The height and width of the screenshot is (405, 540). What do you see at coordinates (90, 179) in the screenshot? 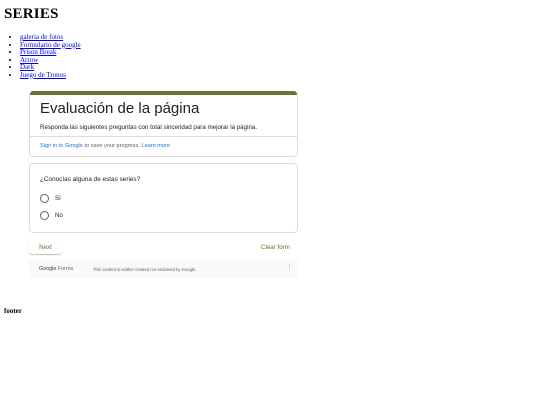
I see `question-text: ¿Conocías alguna de estas series?` at bounding box center [90, 179].